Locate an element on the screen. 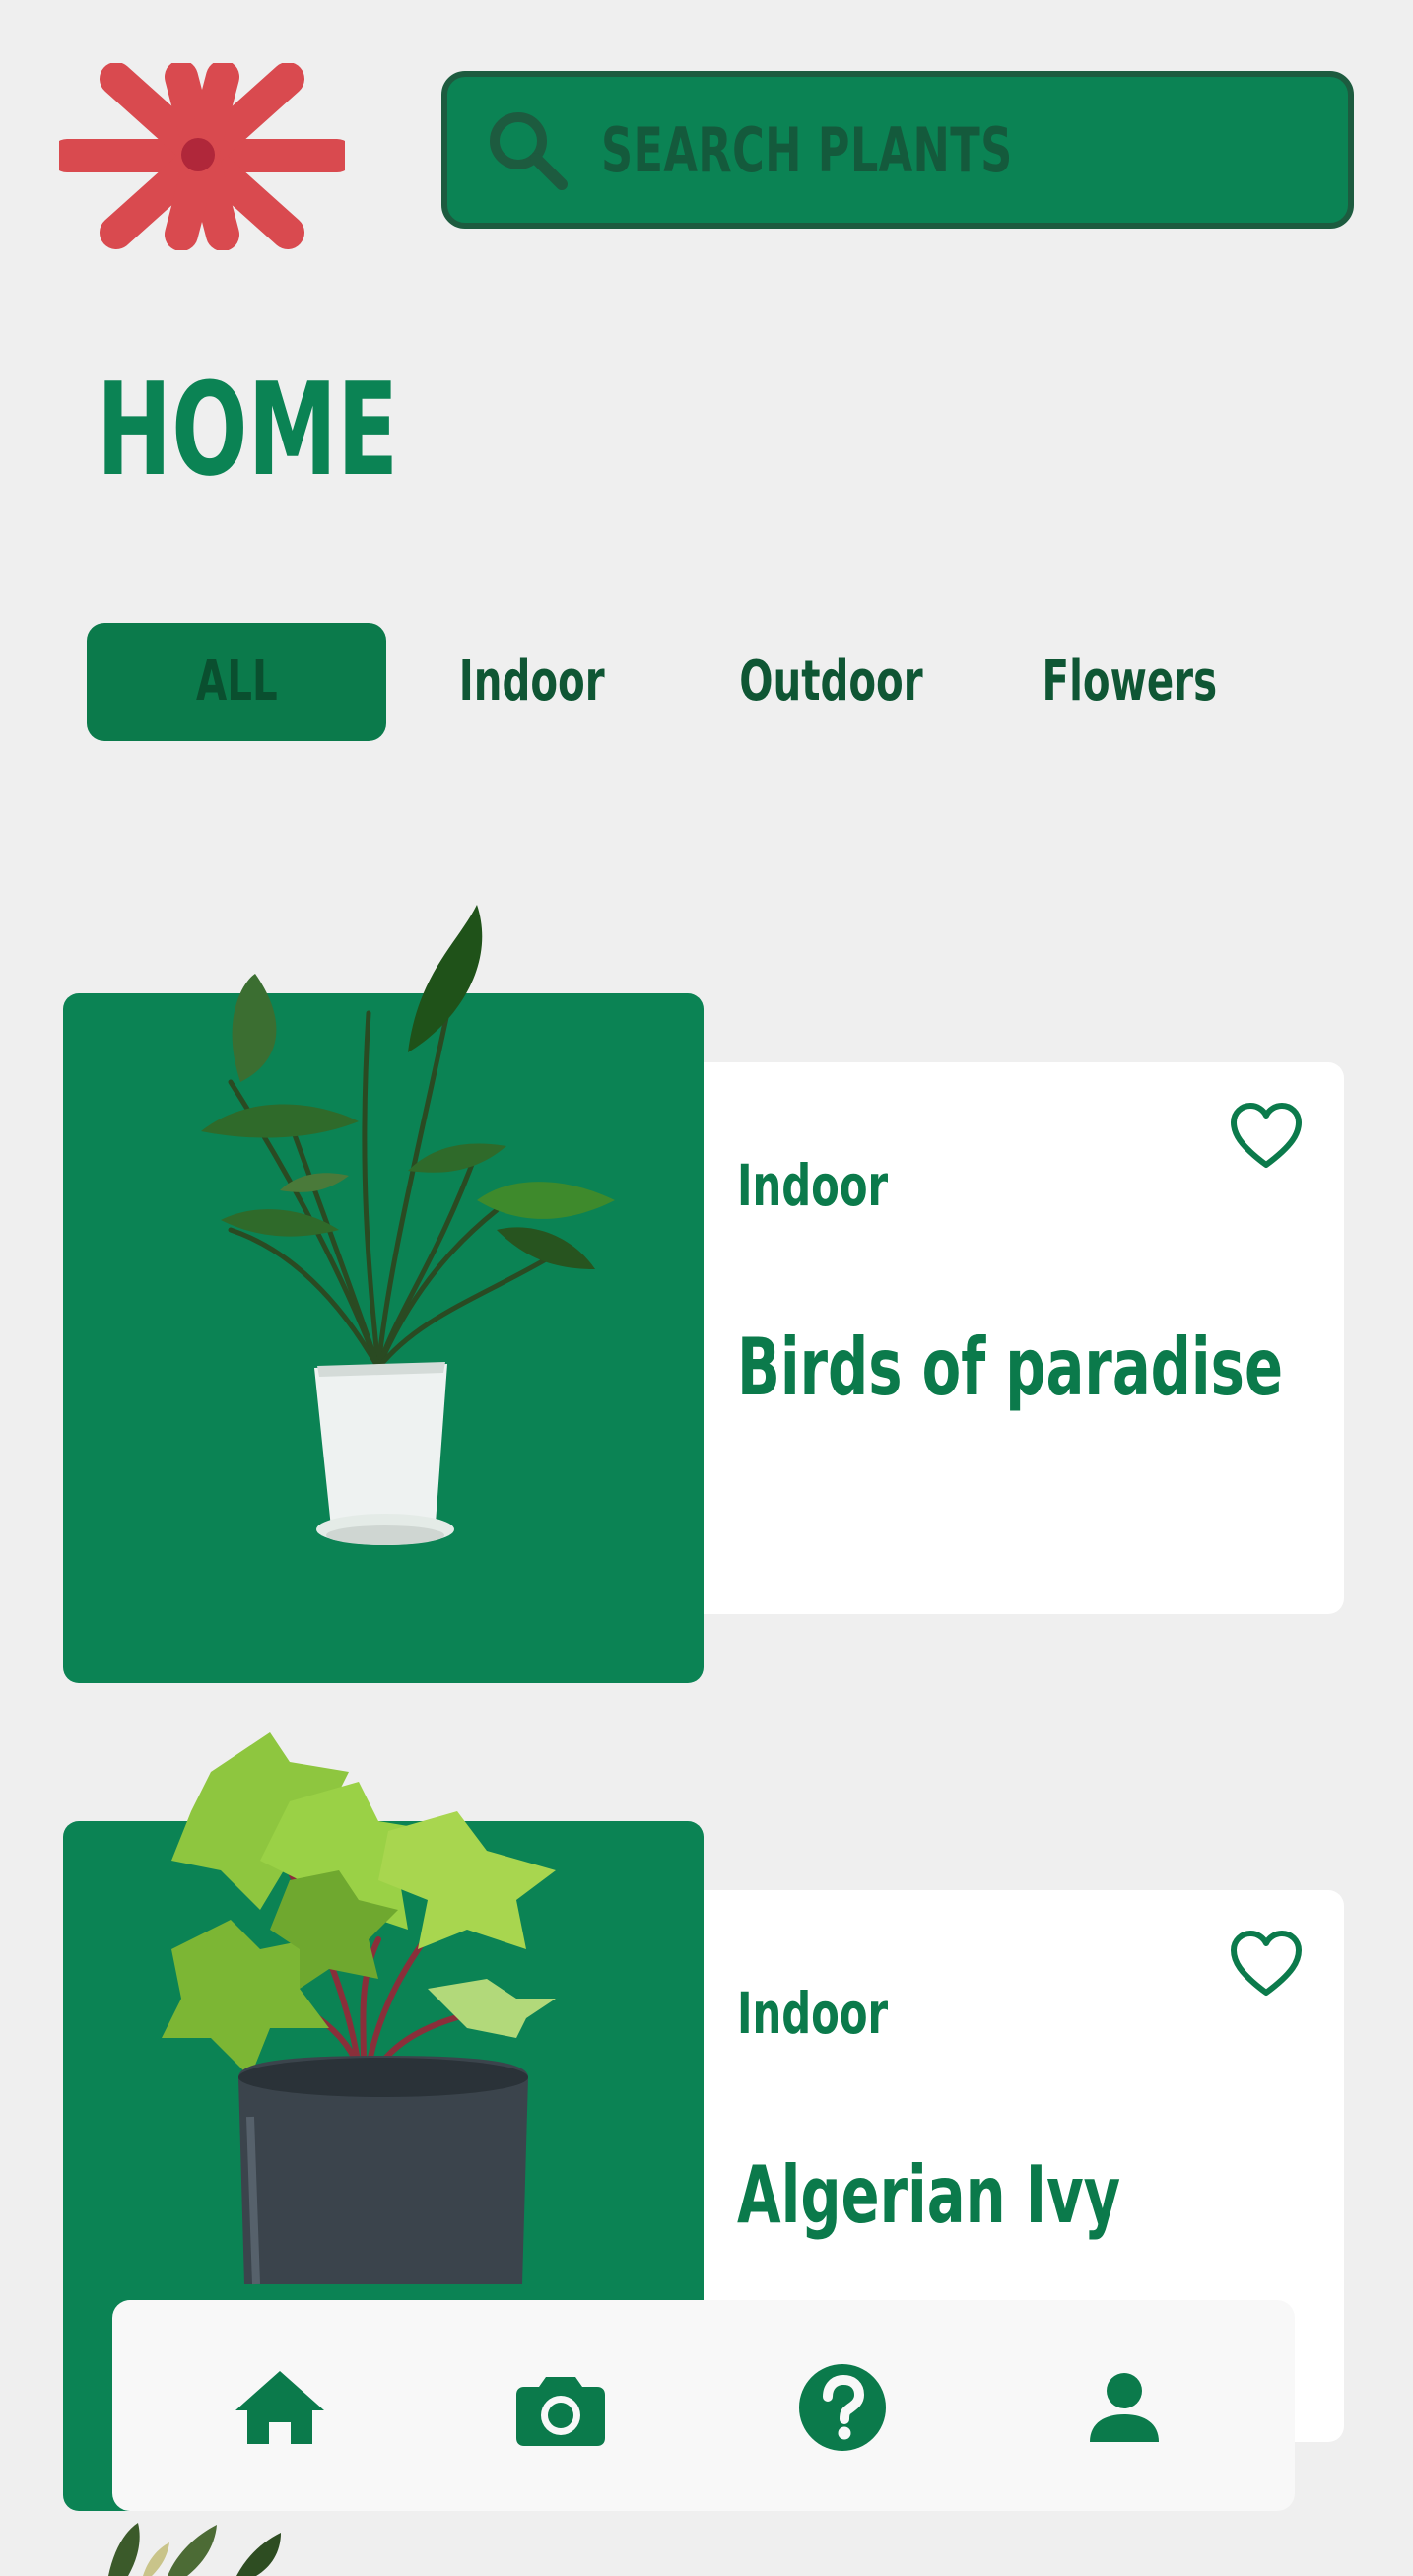 Image resolution: width=1413 pixels, height=2576 pixels. plant-info-panel: Indoor Birds of paradise is located at coordinates (1024, 1338).